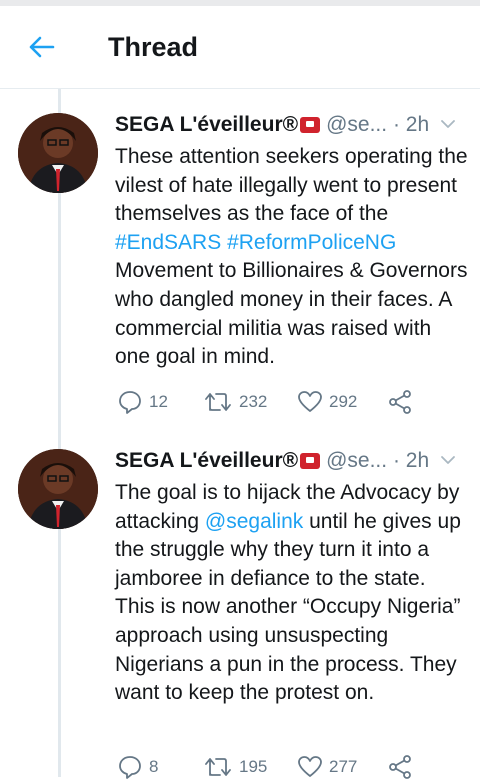 The height and width of the screenshot is (782, 480). I want to click on tweet-link: @segalink, so click(254, 521).